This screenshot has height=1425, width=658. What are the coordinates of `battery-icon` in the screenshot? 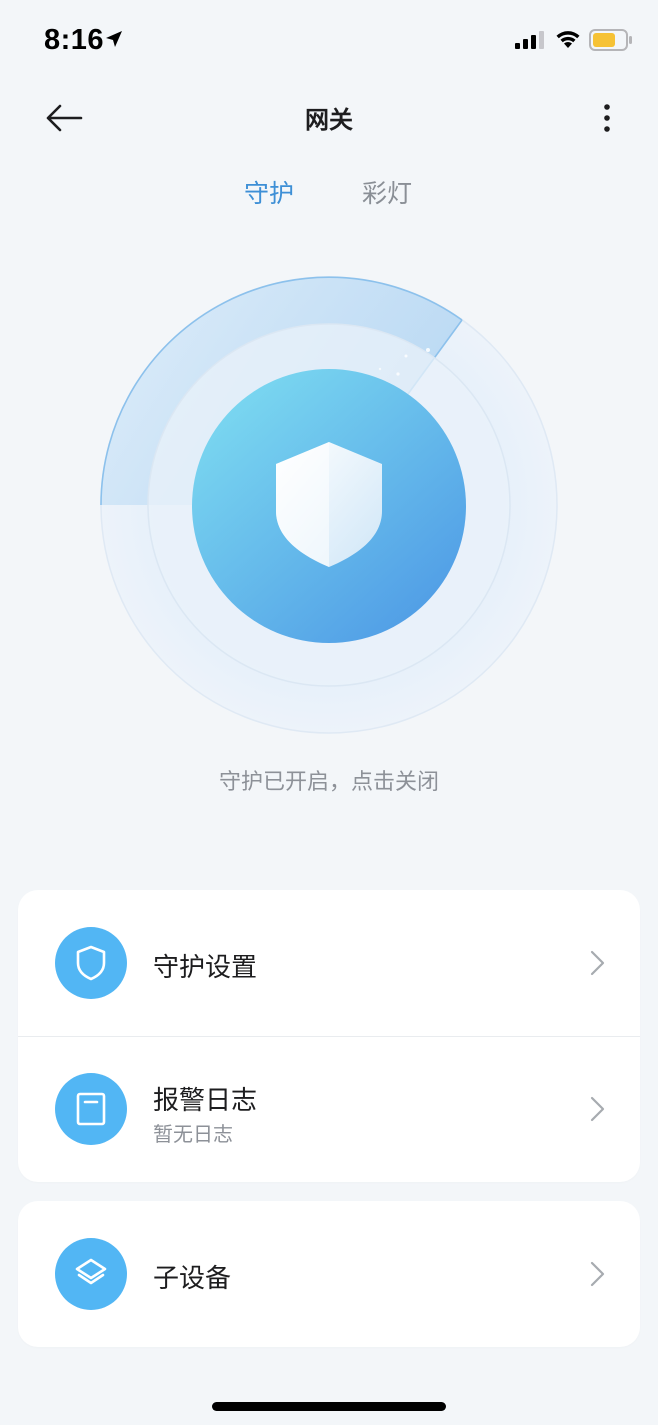 It's located at (610, 40).